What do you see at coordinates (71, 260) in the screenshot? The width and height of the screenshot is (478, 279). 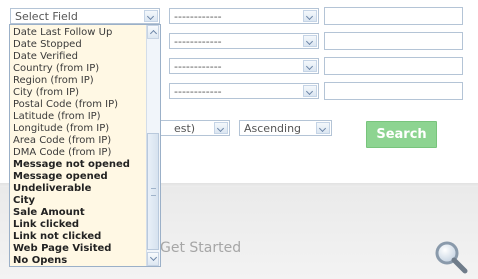 I see `field-option: No Opens` at bounding box center [71, 260].